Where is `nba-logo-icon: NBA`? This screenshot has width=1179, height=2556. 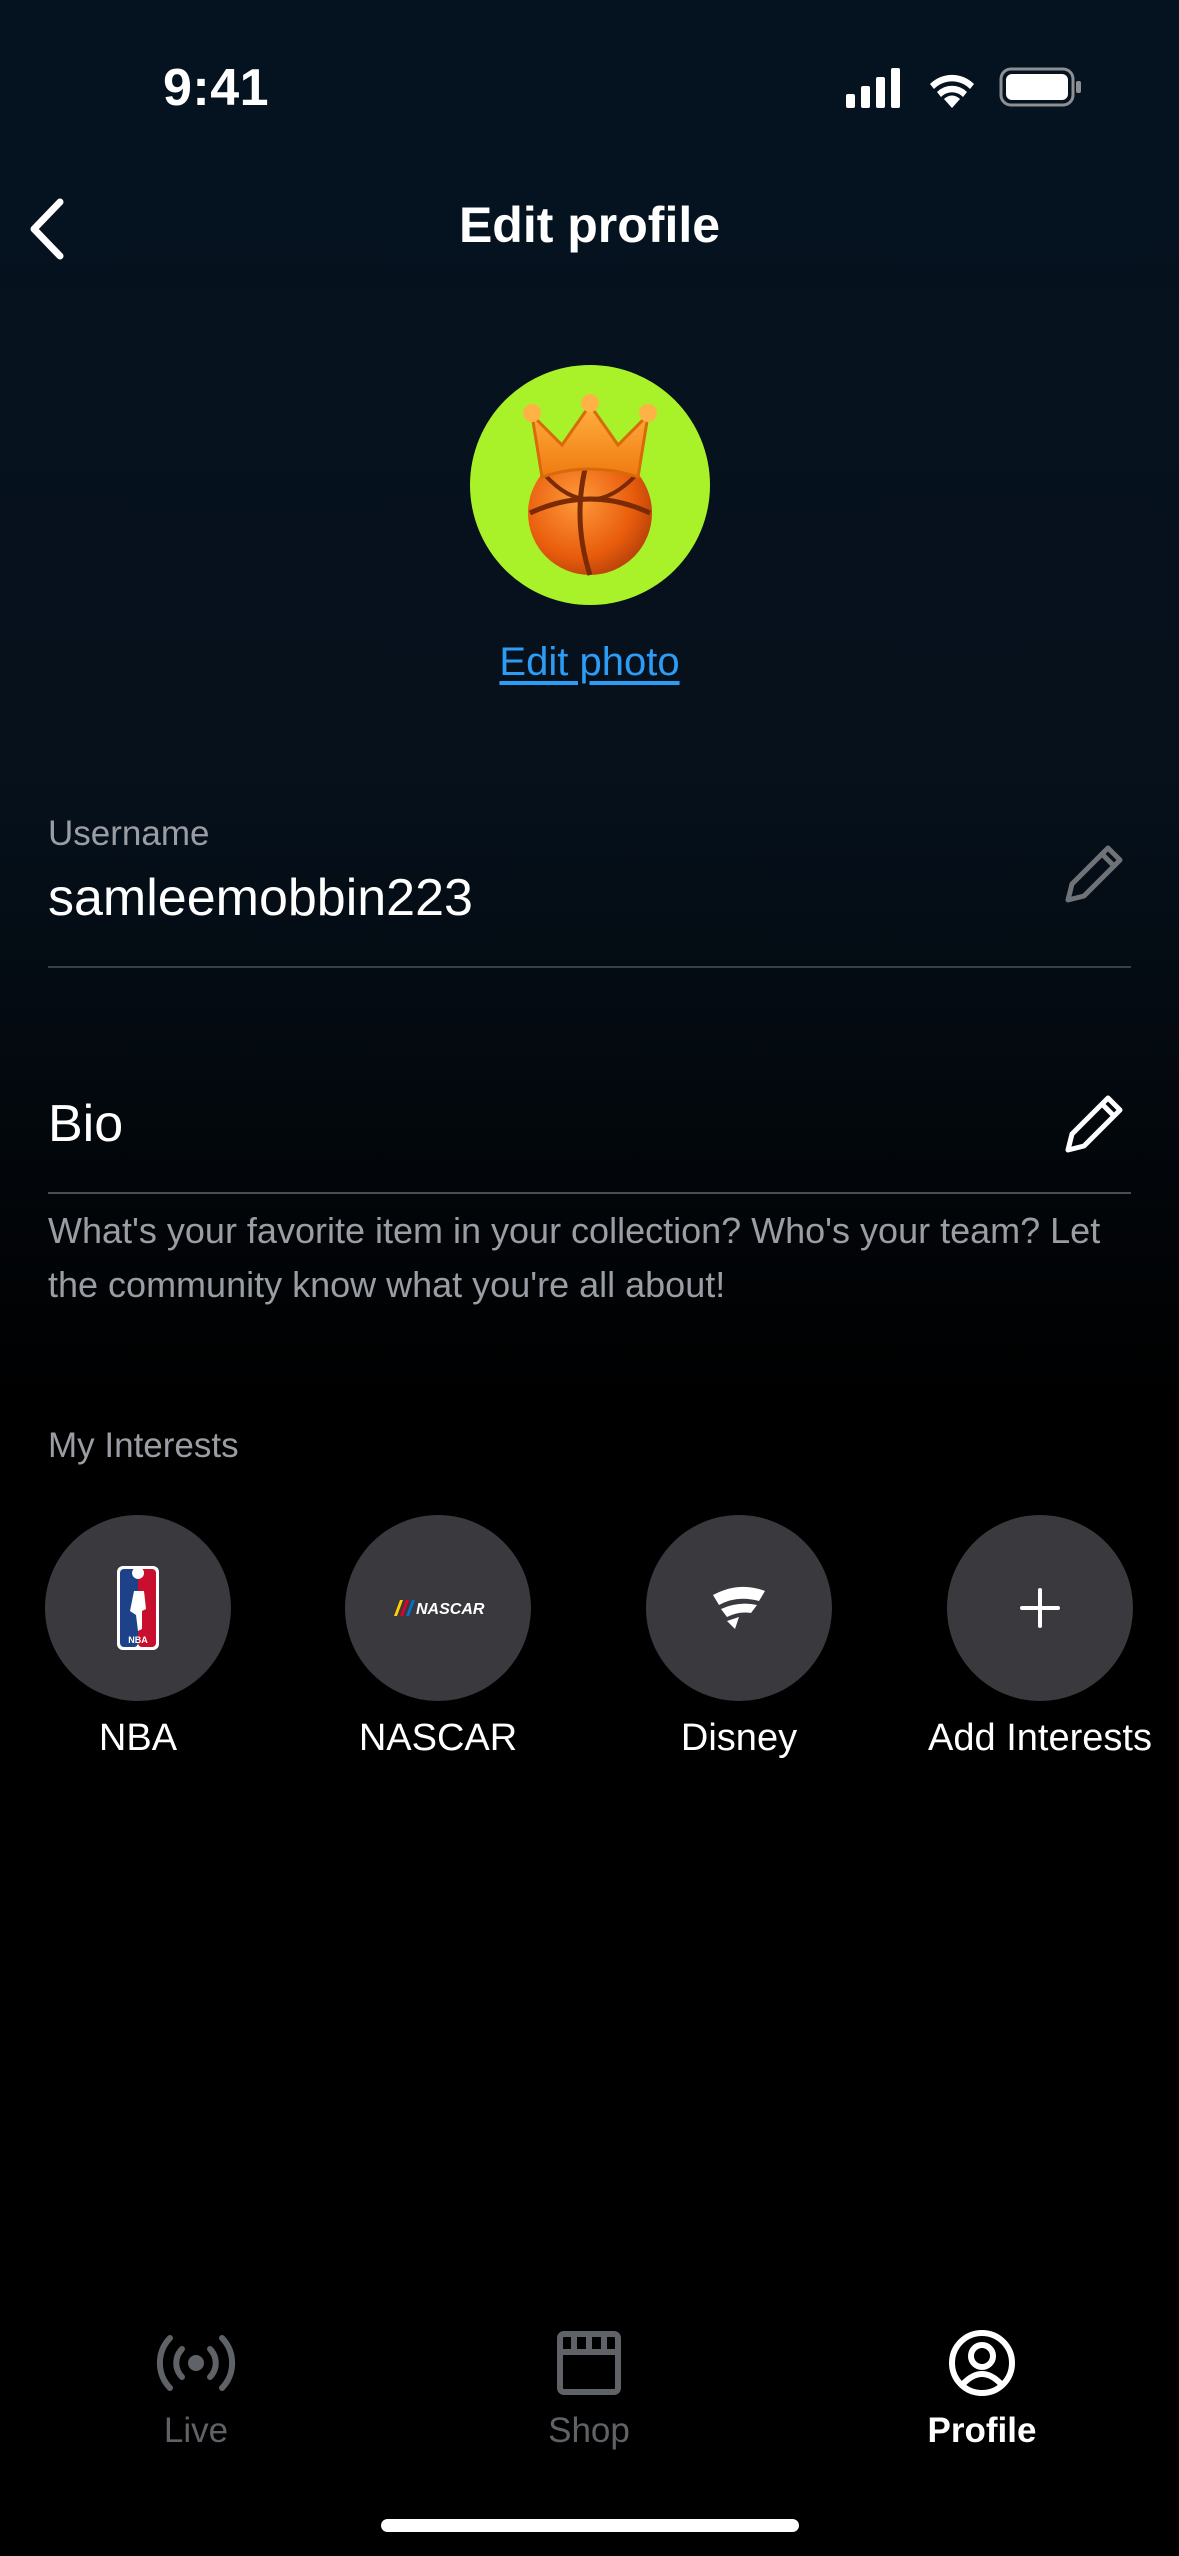
nba-logo-icon: NBA is located at coordinates (138, 1608).